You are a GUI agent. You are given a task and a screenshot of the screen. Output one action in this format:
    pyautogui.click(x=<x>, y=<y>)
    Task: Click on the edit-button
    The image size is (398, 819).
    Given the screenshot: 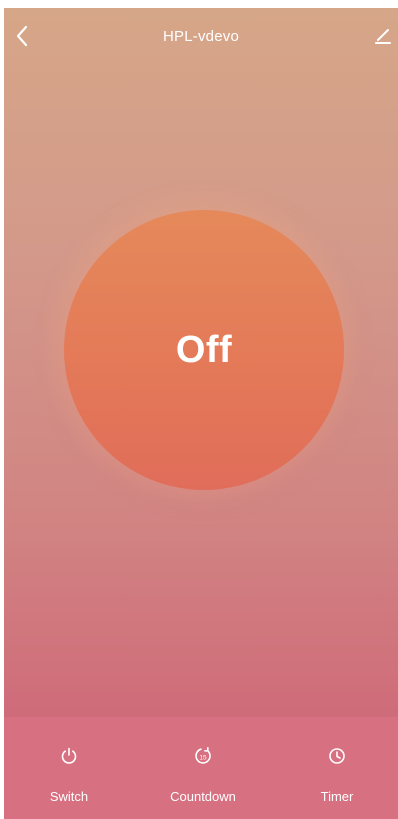 What is the action you would take?
    pyautogui.click(x=383, y=36)
    